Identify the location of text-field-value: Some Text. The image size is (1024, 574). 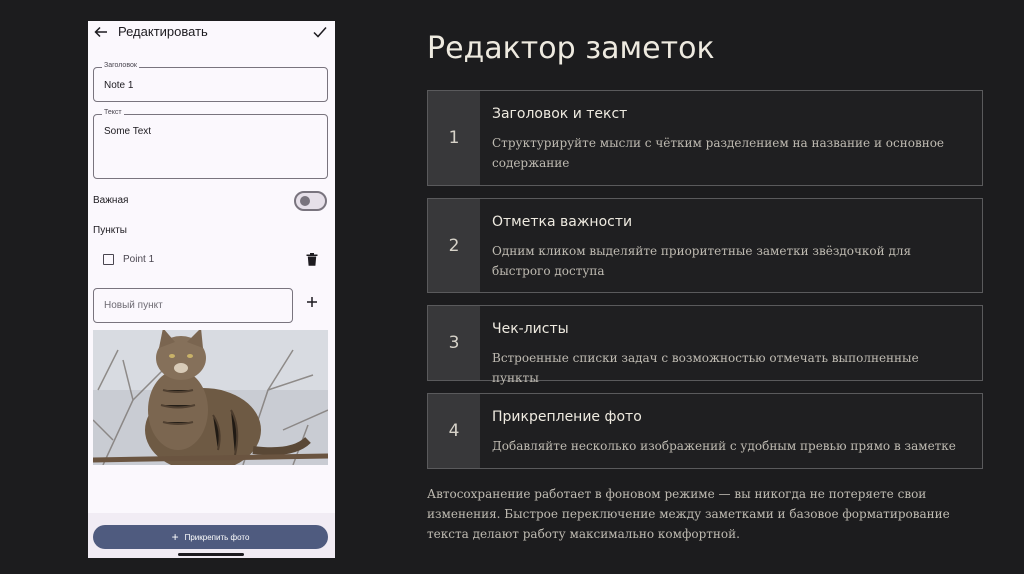
(128, 131).